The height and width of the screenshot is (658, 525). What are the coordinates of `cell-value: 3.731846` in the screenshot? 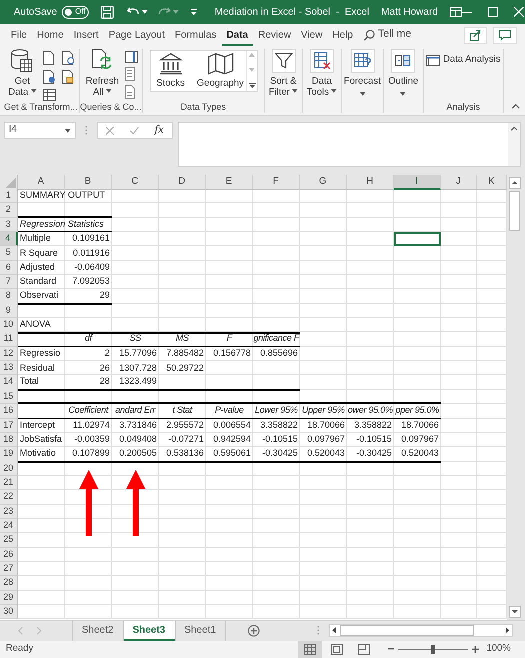 It's located at (138, 425).